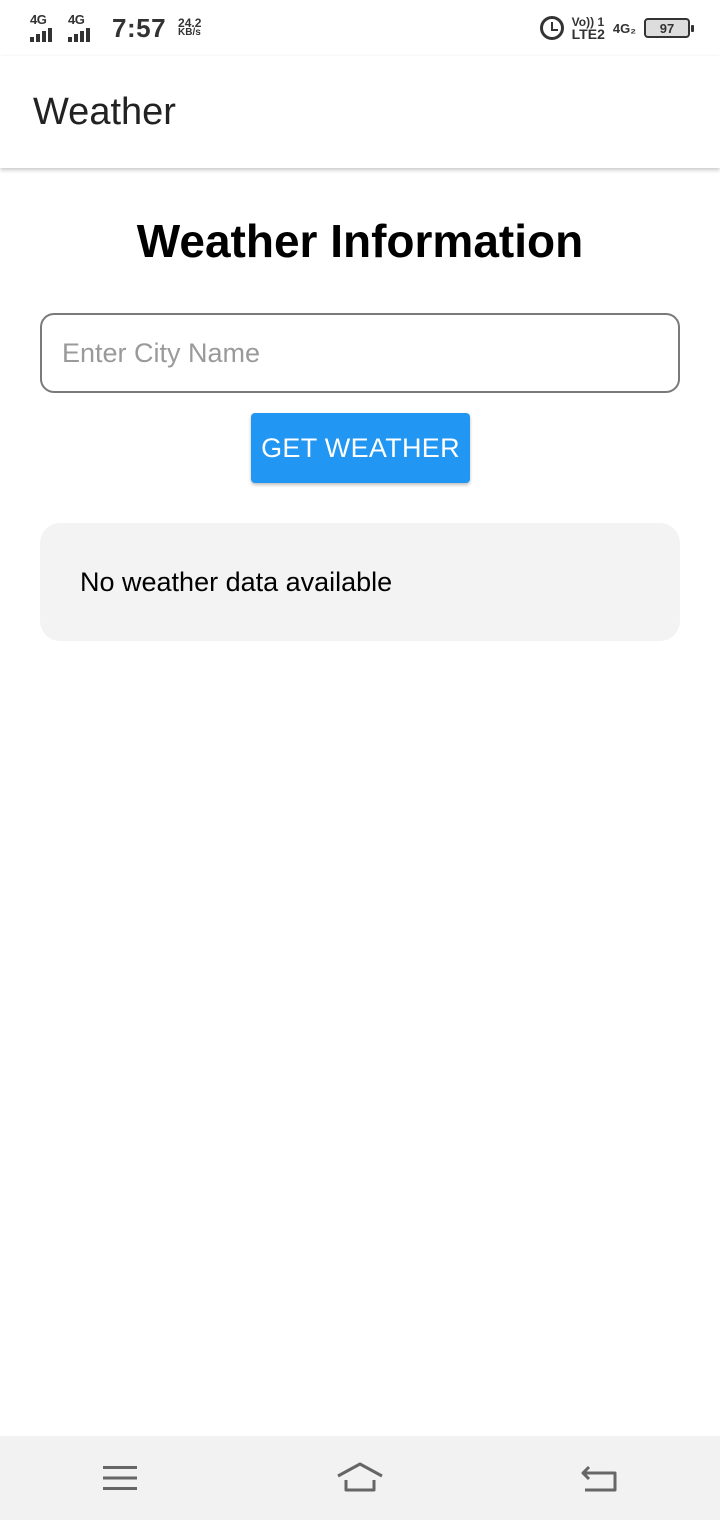  I want to click on status-bar: 4G 4G 7:57 24.2 KB/s Vo)) 1 LTE2 4G₂ 97, so click(360, 28).